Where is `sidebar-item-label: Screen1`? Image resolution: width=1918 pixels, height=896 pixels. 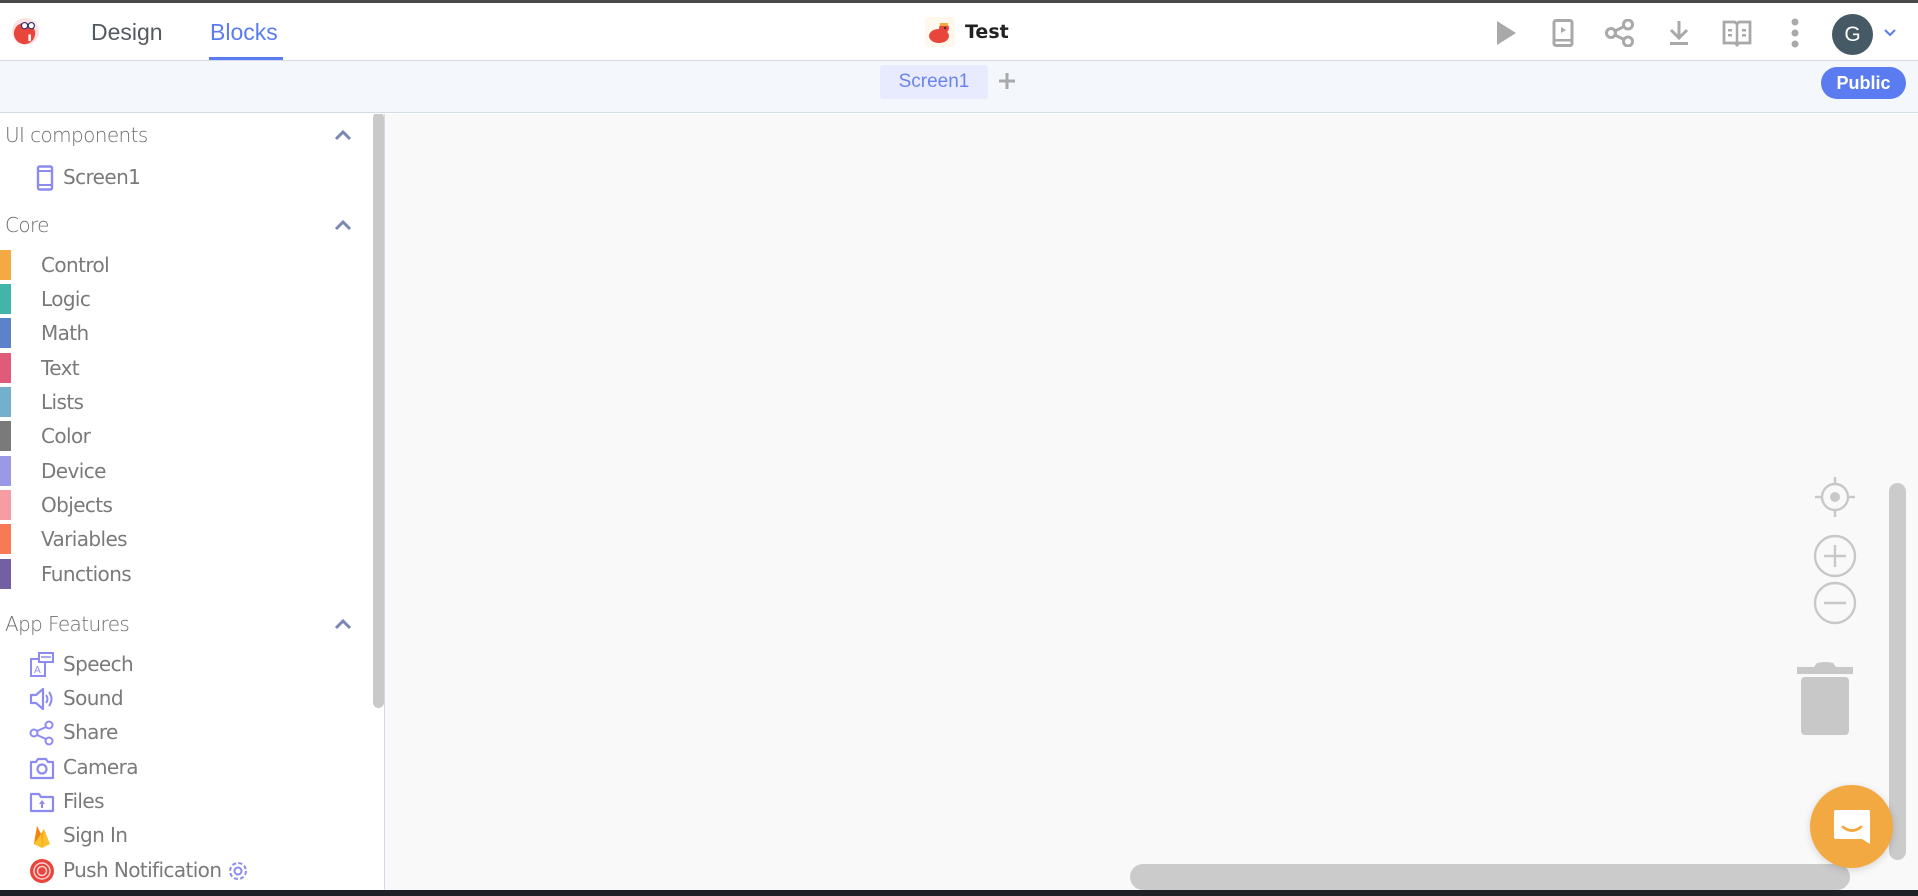
sidebar-item-label: Screen1 is located at coordinates (102, 177).